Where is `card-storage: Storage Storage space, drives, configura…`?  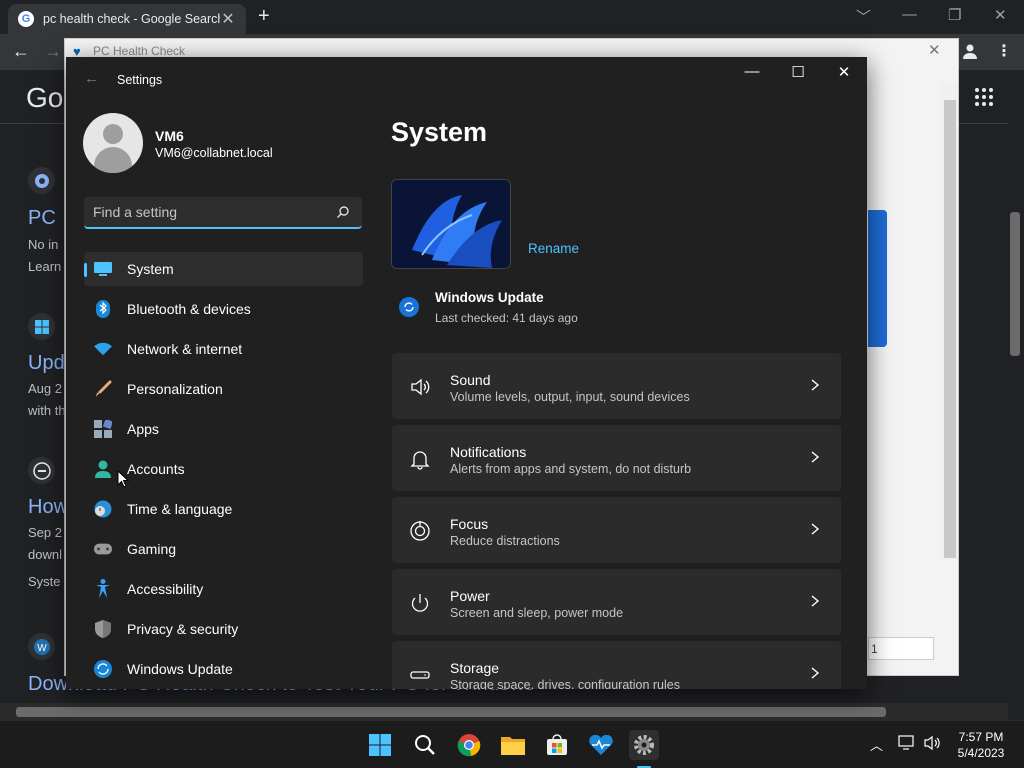
card-storage: Storage Storage space, drives, configura… is located at coordinates (616, 665).